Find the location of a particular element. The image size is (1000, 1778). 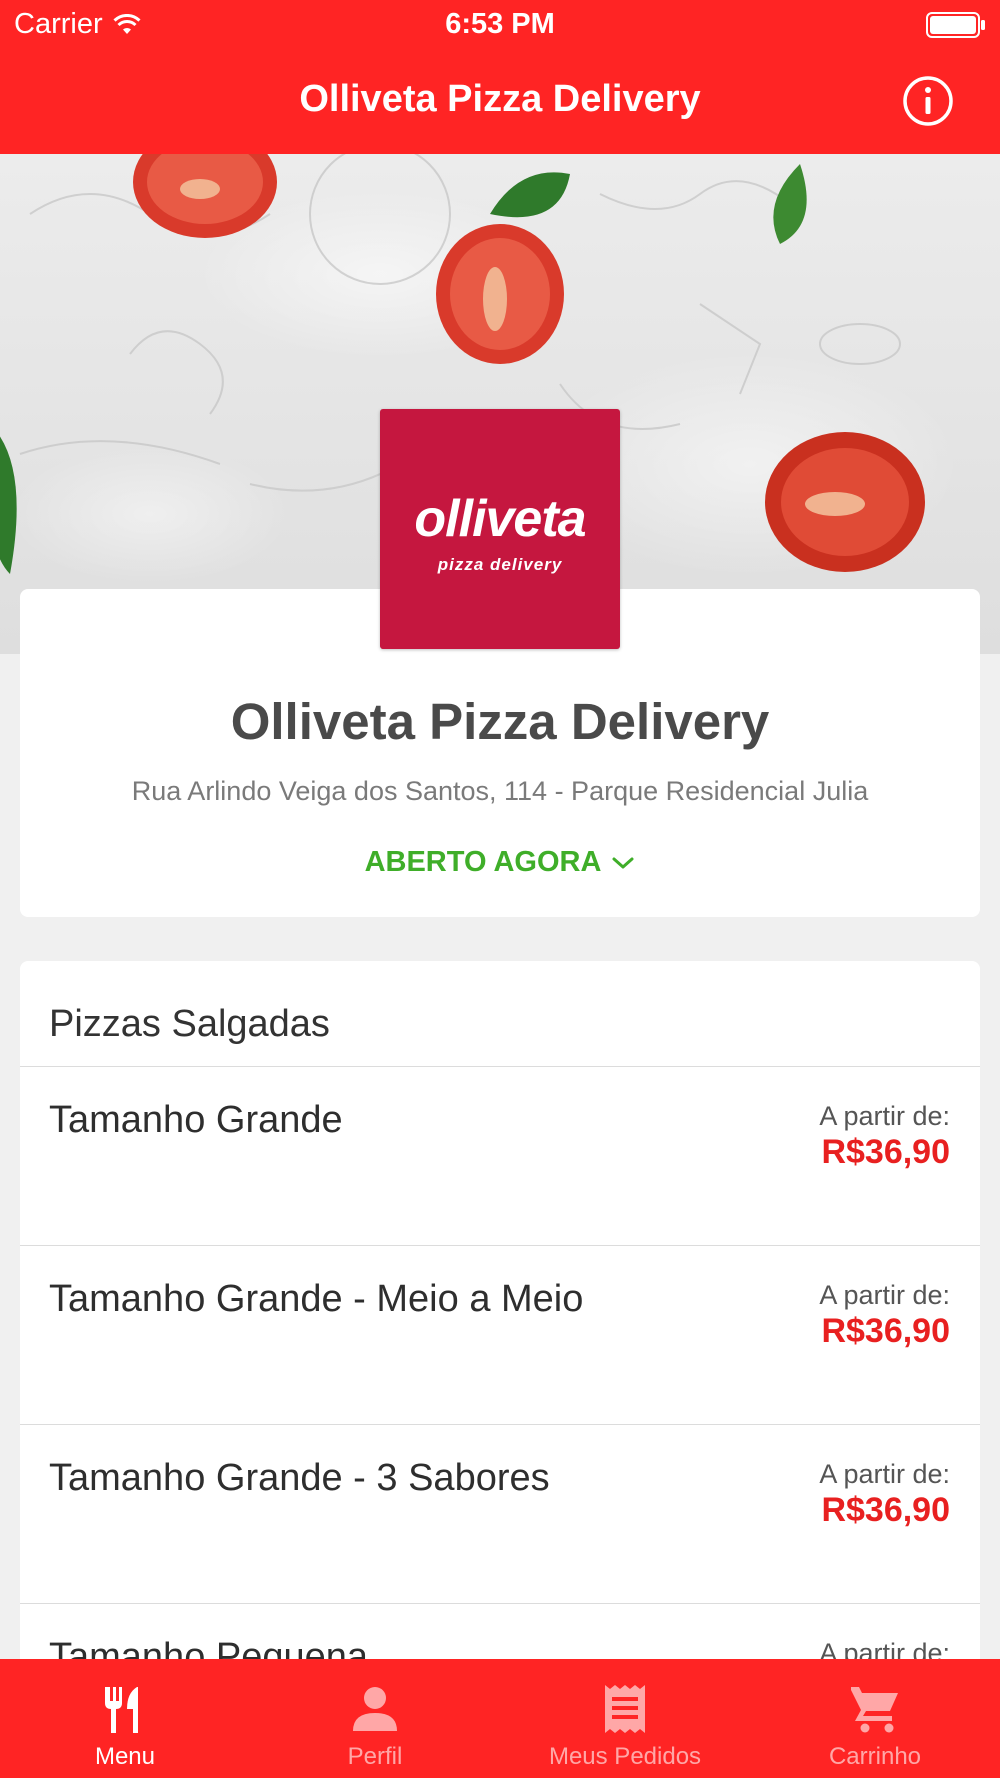

logo-tagline: pizza delivery is located at coordinates (500, 564).